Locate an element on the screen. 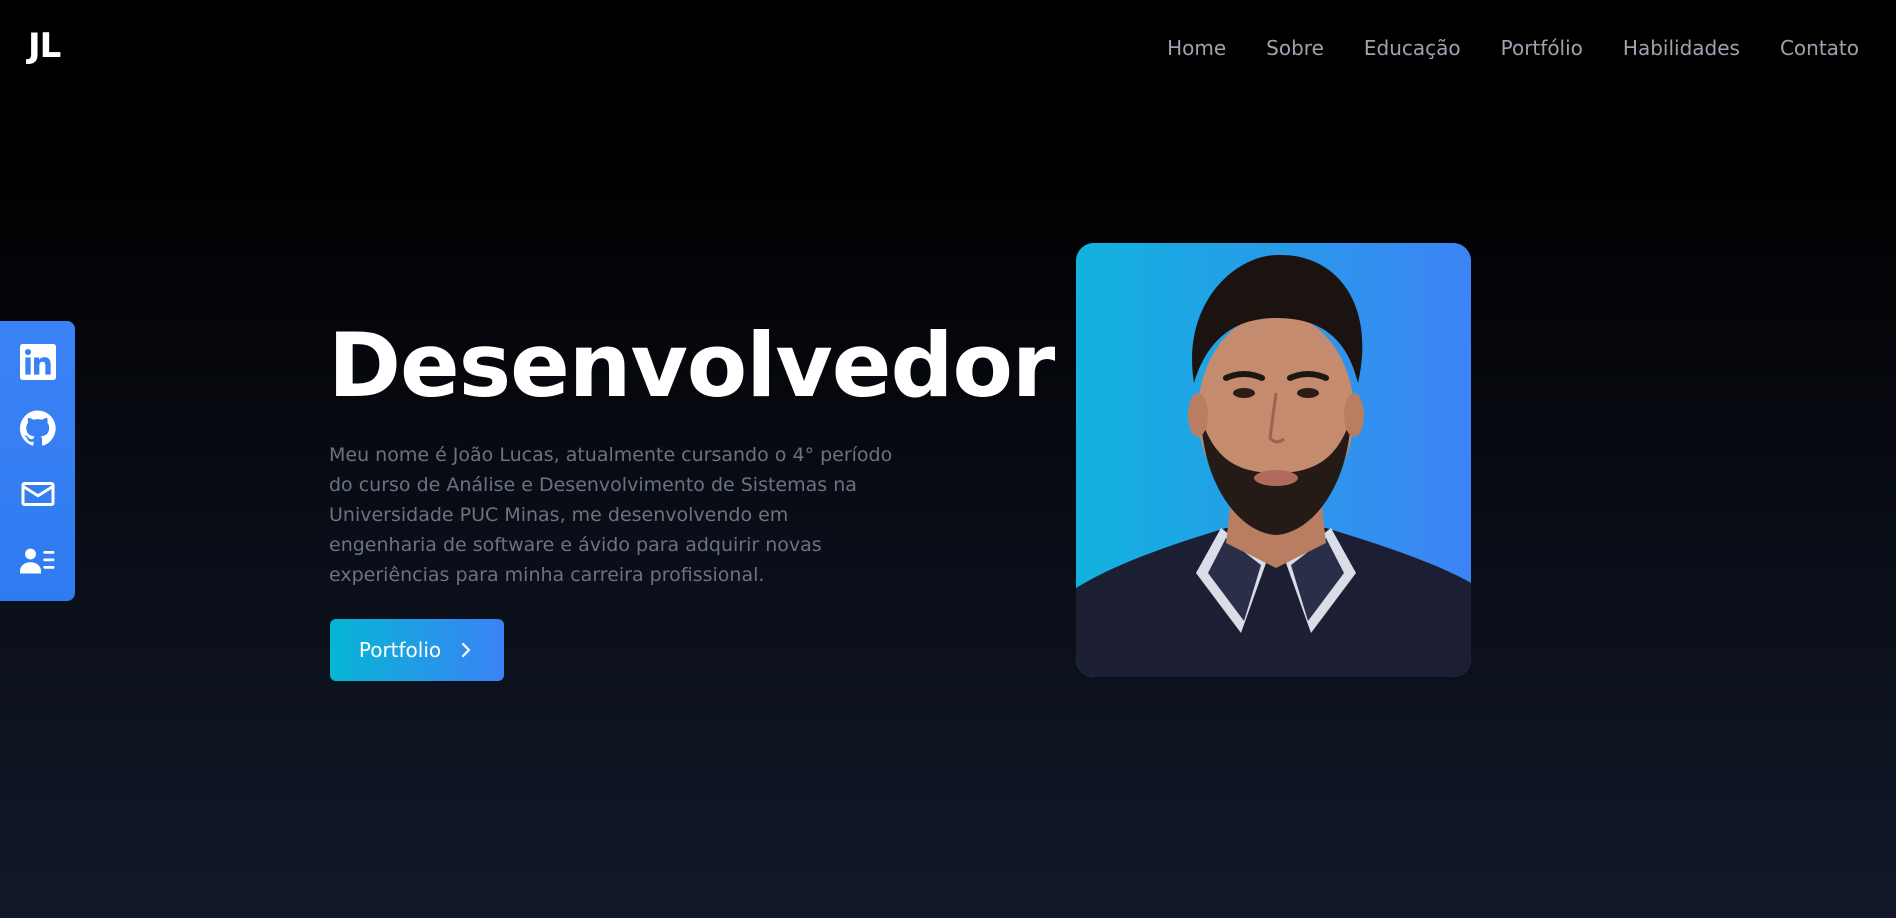 The image size is (1896, 918). profile-photo is located at coordinates (1273, 460).